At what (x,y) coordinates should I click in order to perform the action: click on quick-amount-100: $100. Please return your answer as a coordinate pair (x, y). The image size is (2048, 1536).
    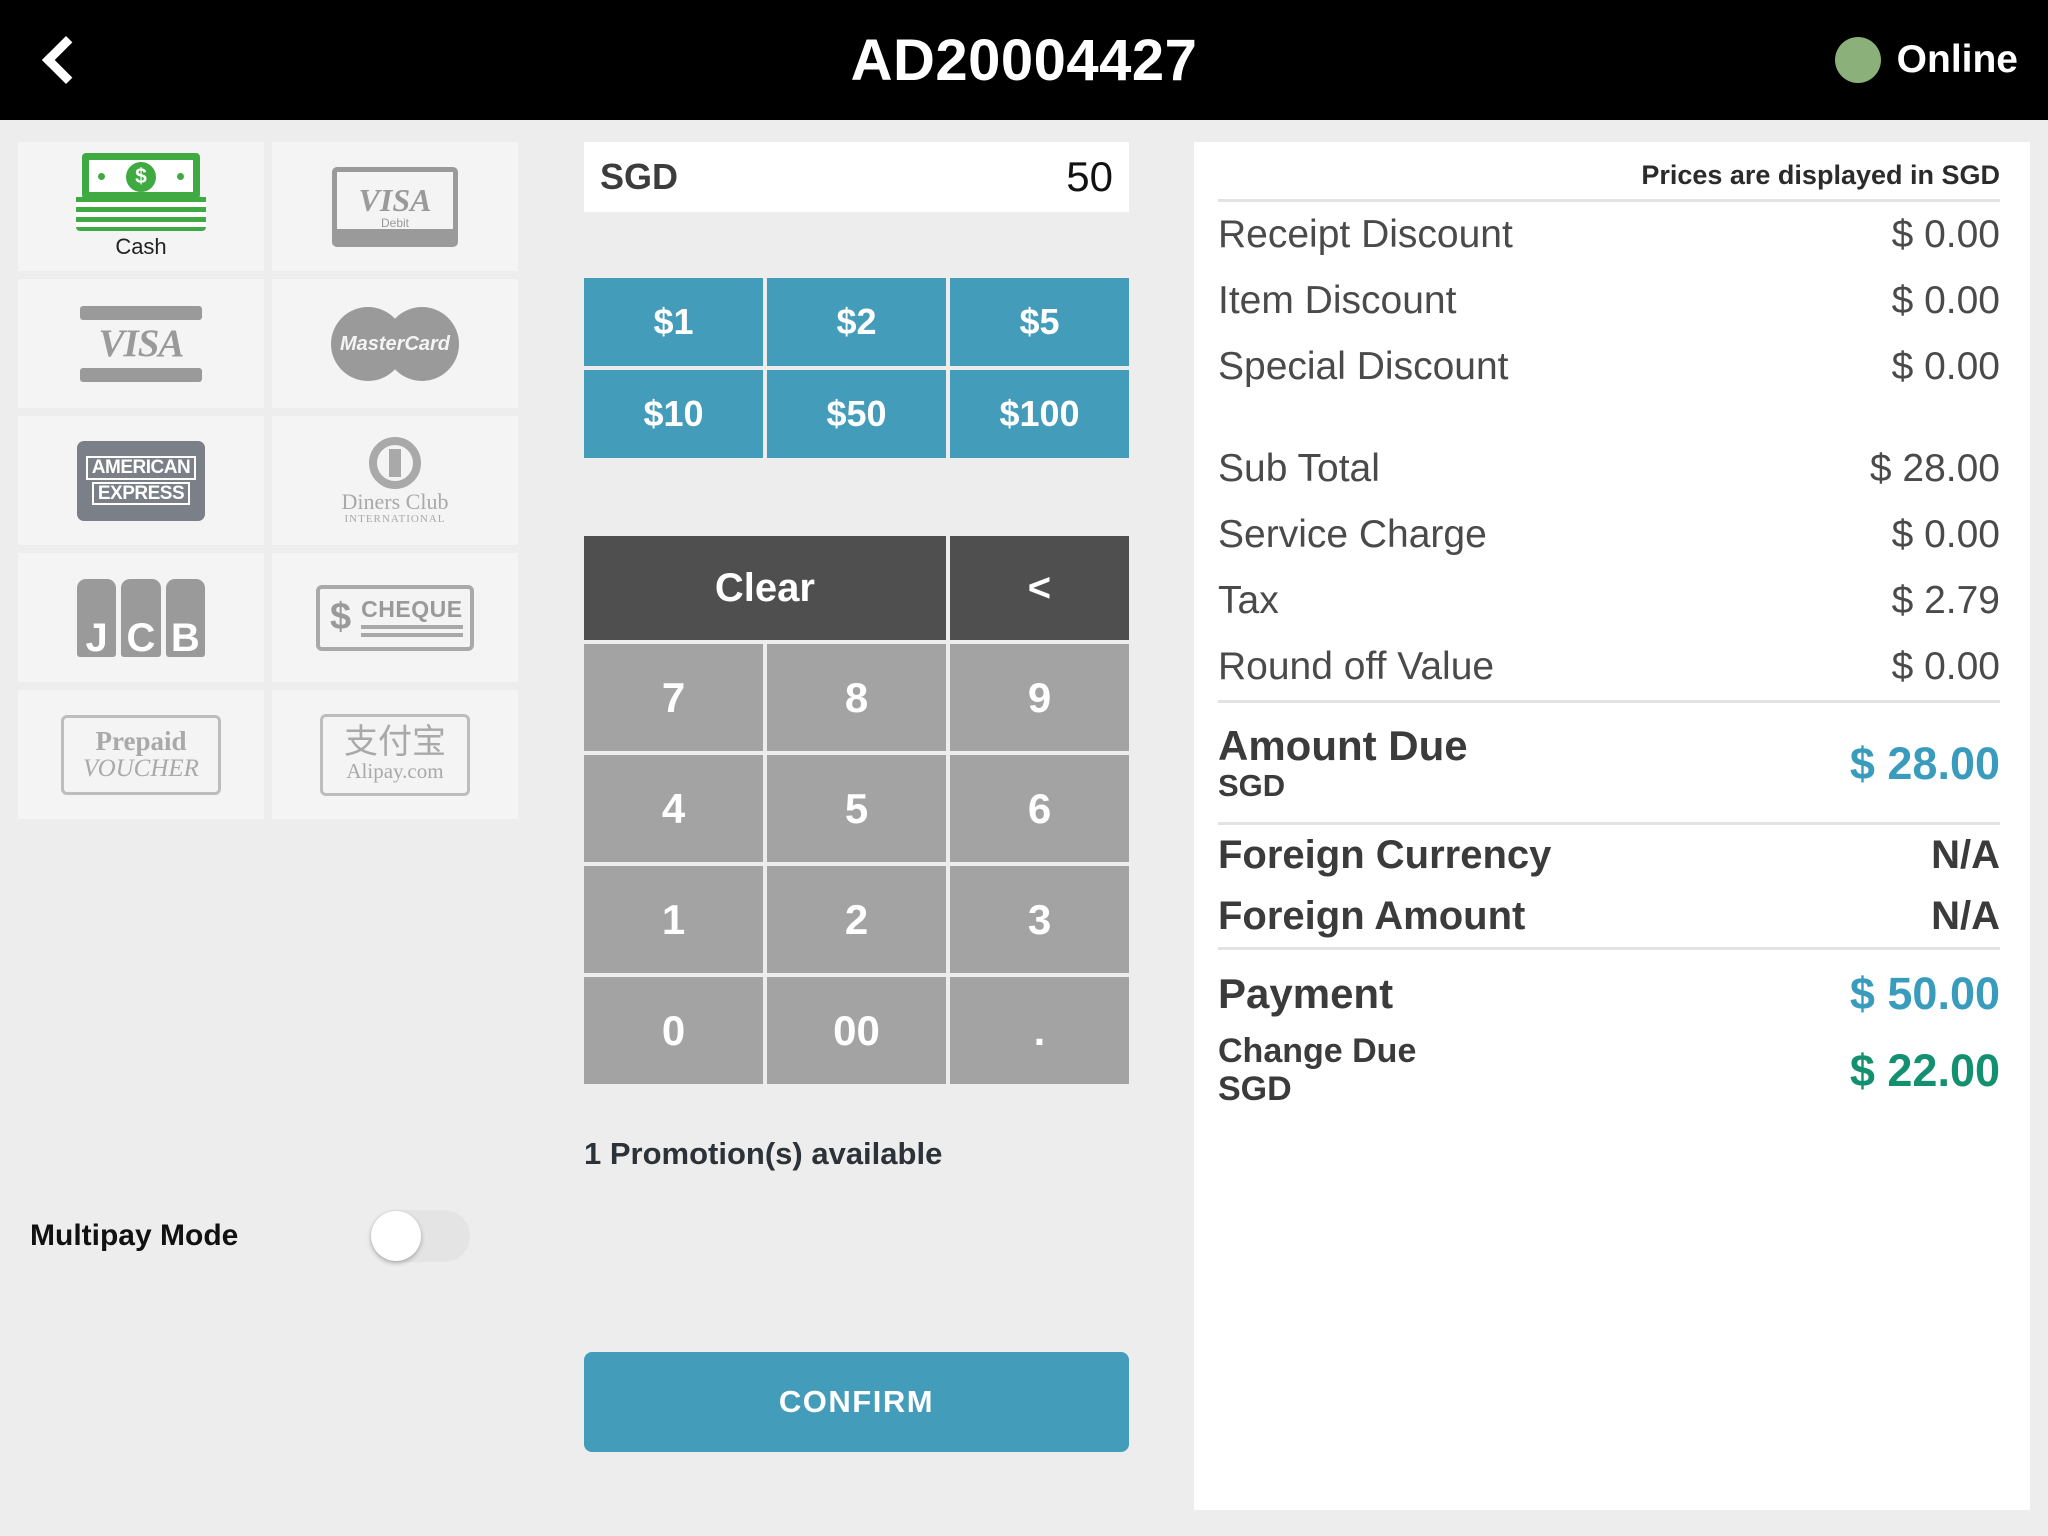
    Looking at the image, I should click on (1039, 414).